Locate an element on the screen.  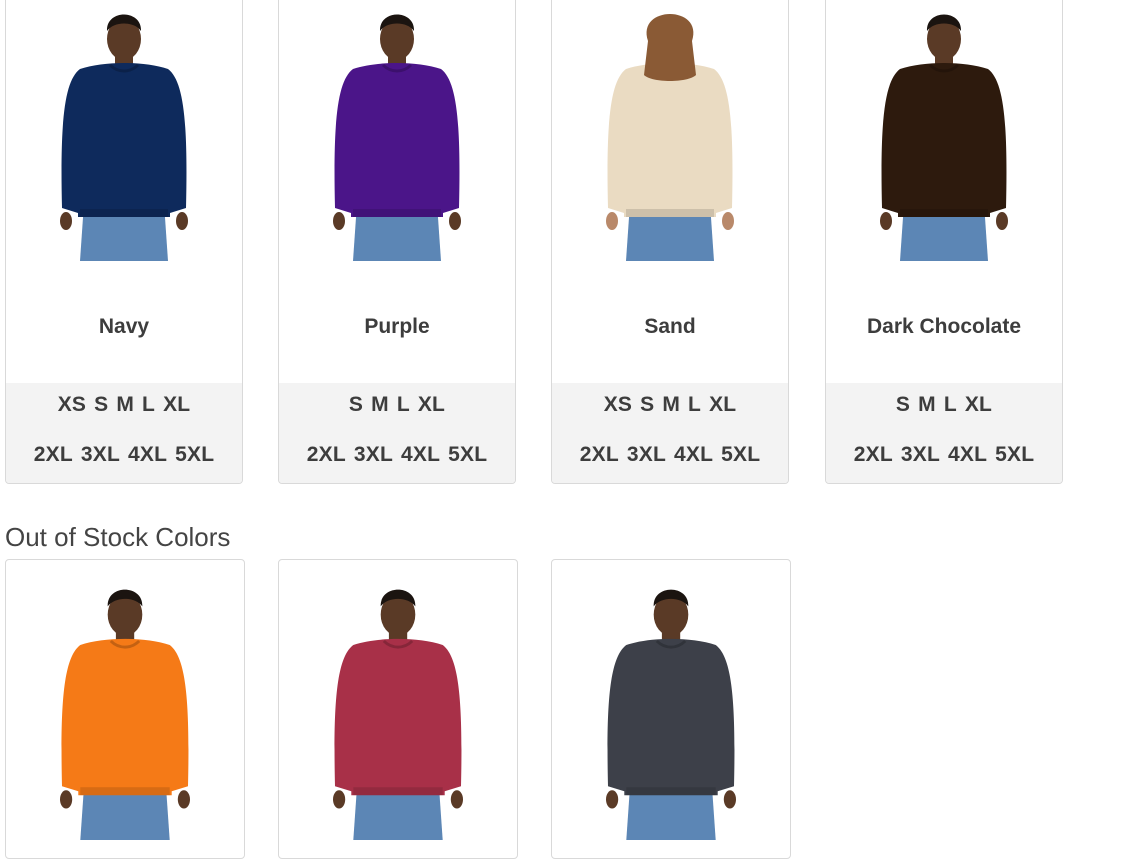
color-card: Purple S M L XL 2XL 3XL 4XL 5XL is located at coordinates (397, 242).